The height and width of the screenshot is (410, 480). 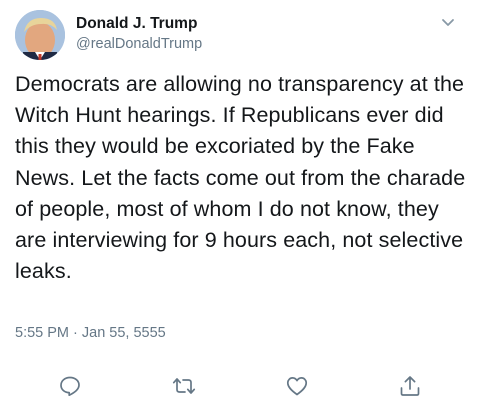 What do you see at coordinates (90, 333) in the screenshot?
I see `tweet-timestamp: 5:55 PM · Jan 55, 5555` at bounding box center [90, 333].